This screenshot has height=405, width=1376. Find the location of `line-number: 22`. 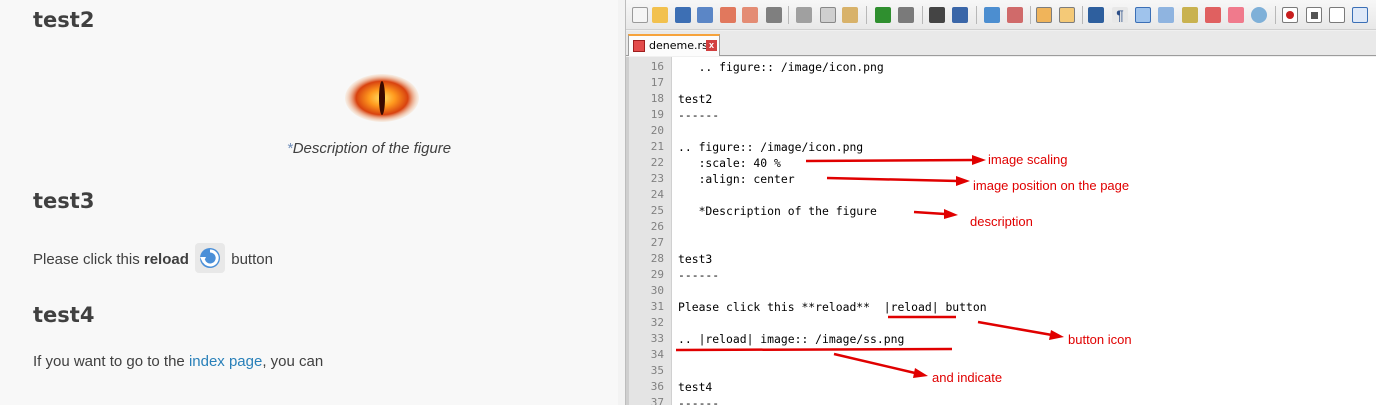

line-number: 22 is located at coordinates (657, 162).